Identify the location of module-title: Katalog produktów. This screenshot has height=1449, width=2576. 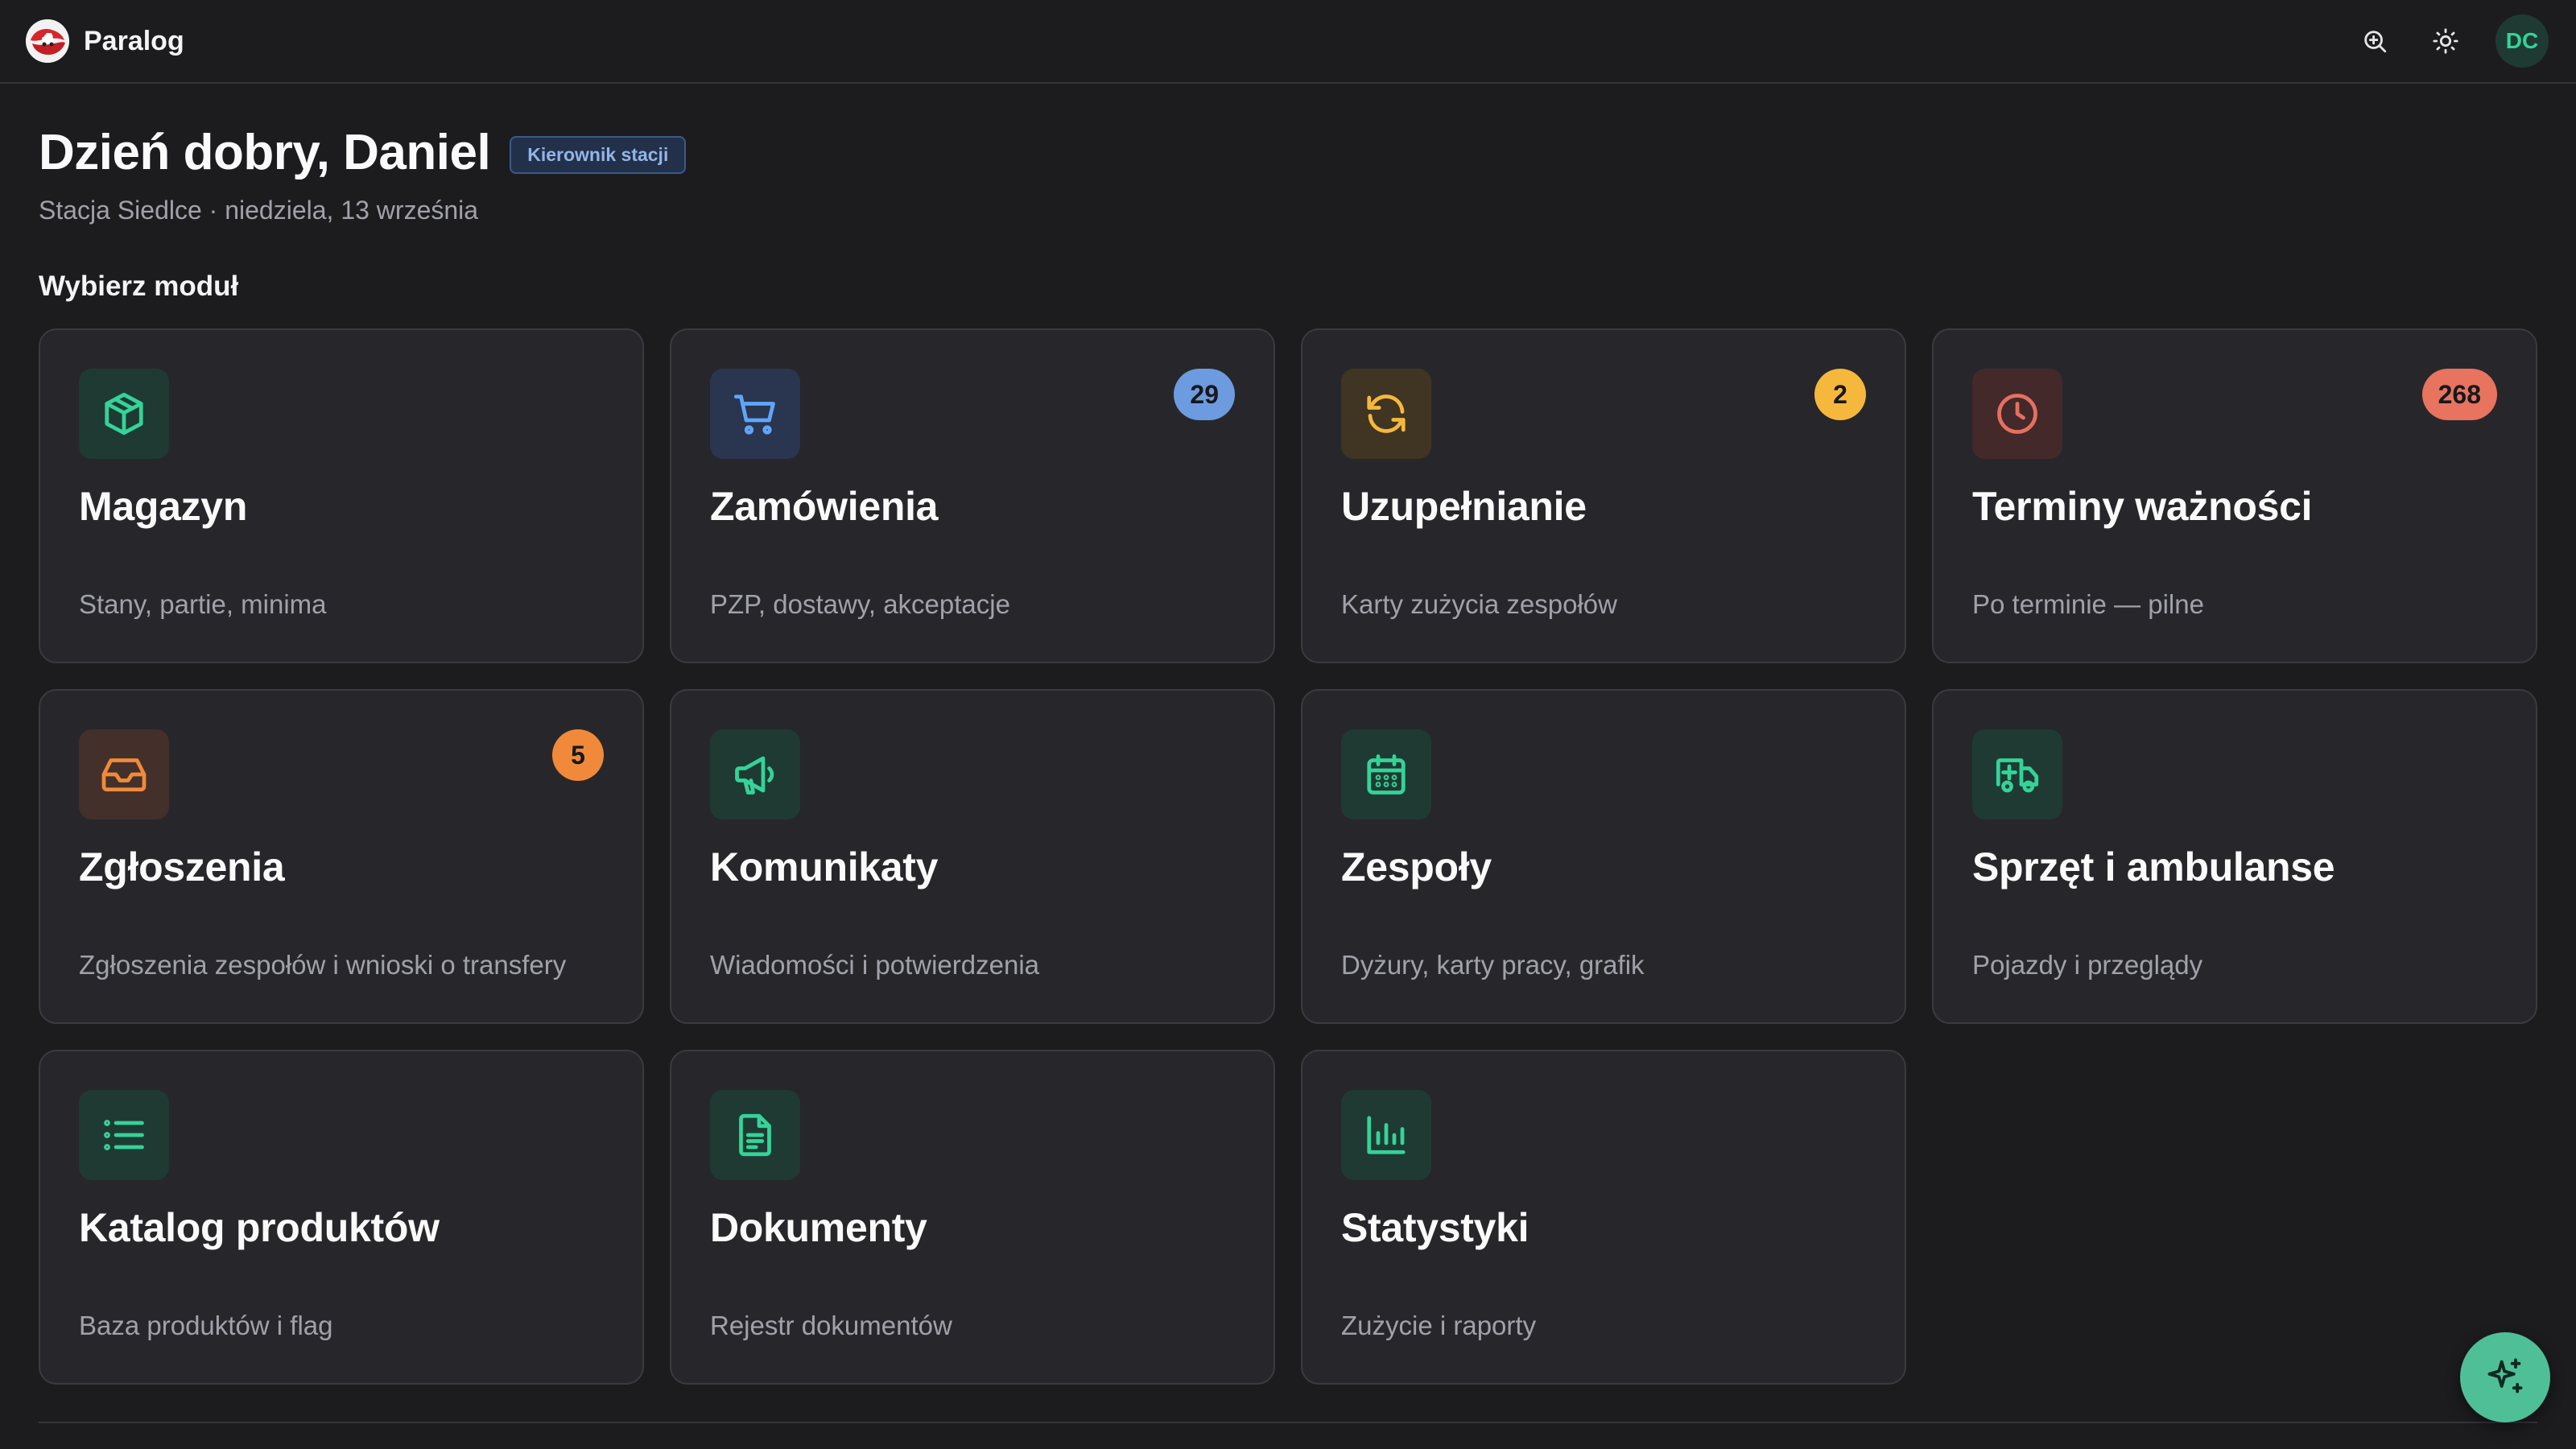
(259, 1227).